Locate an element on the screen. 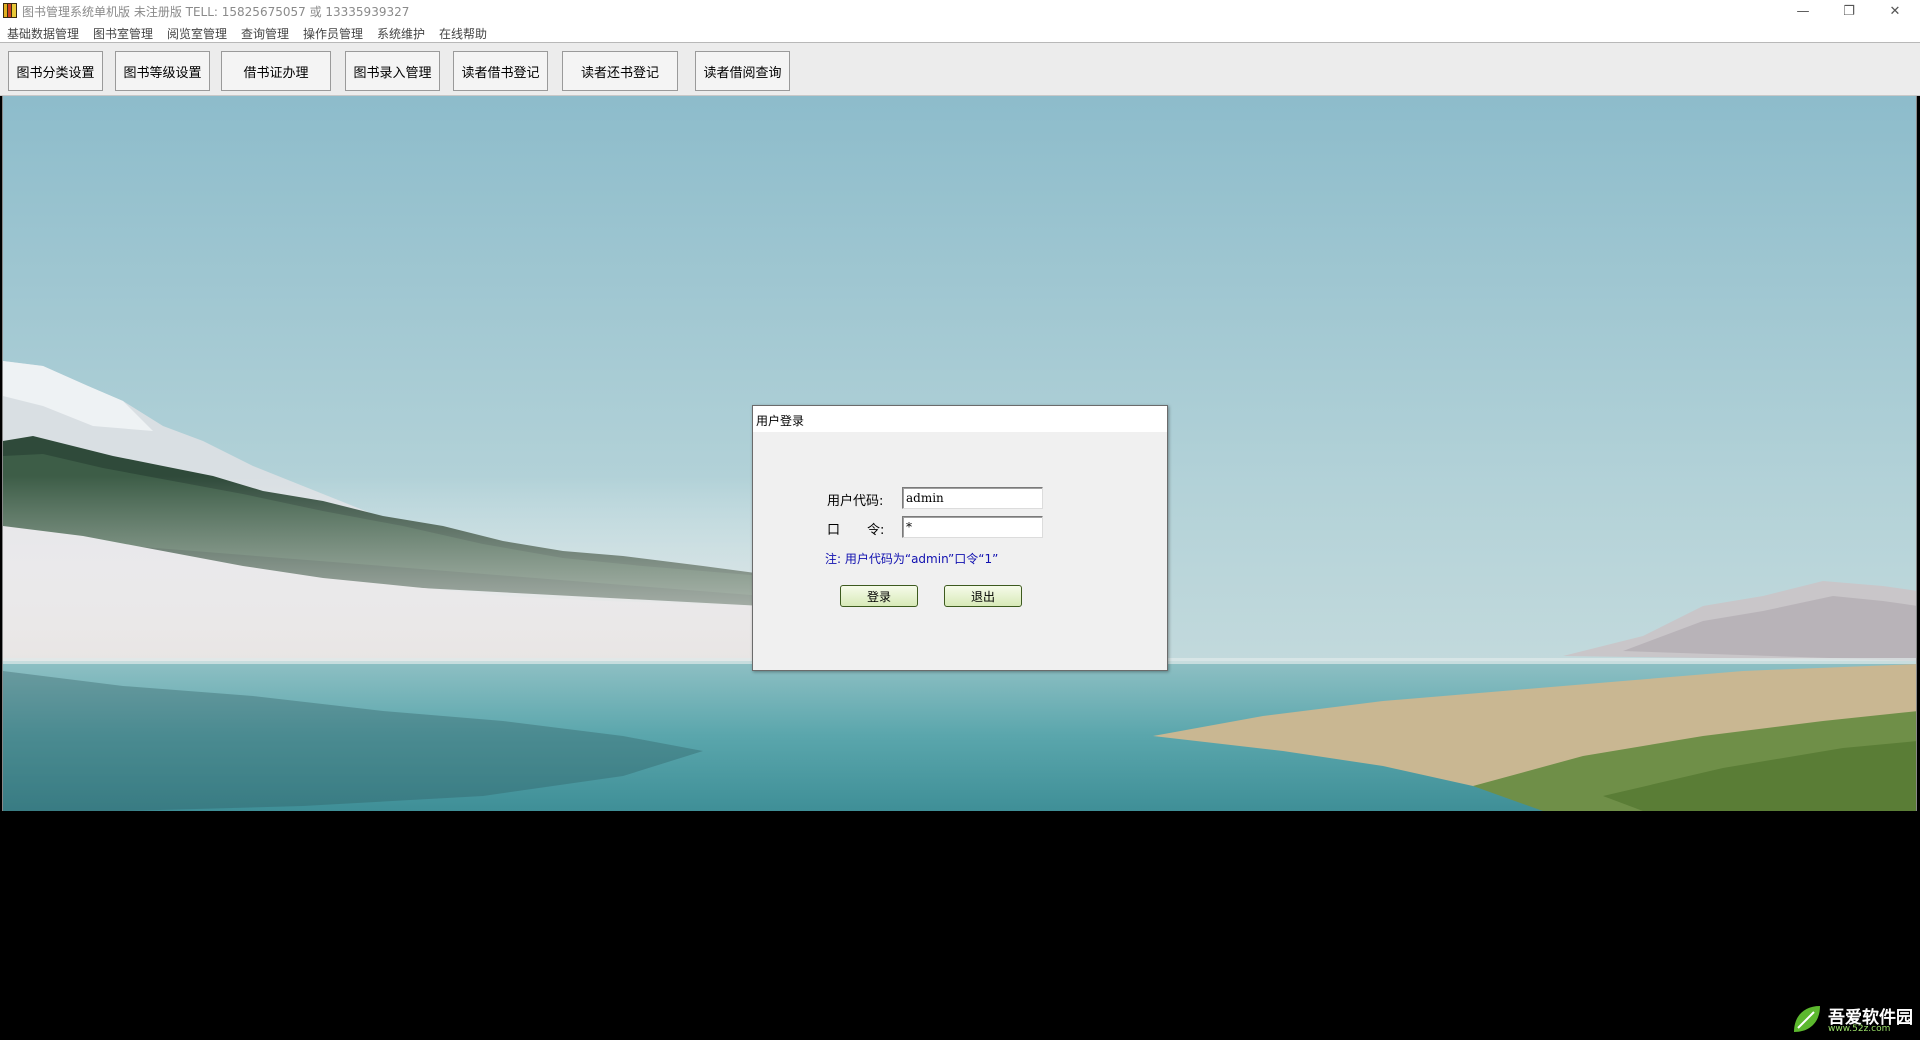 The width and height of the screenshot is (1920, 1040). watermark-url: www.52z.com is located at coordinates (1859, 1029).